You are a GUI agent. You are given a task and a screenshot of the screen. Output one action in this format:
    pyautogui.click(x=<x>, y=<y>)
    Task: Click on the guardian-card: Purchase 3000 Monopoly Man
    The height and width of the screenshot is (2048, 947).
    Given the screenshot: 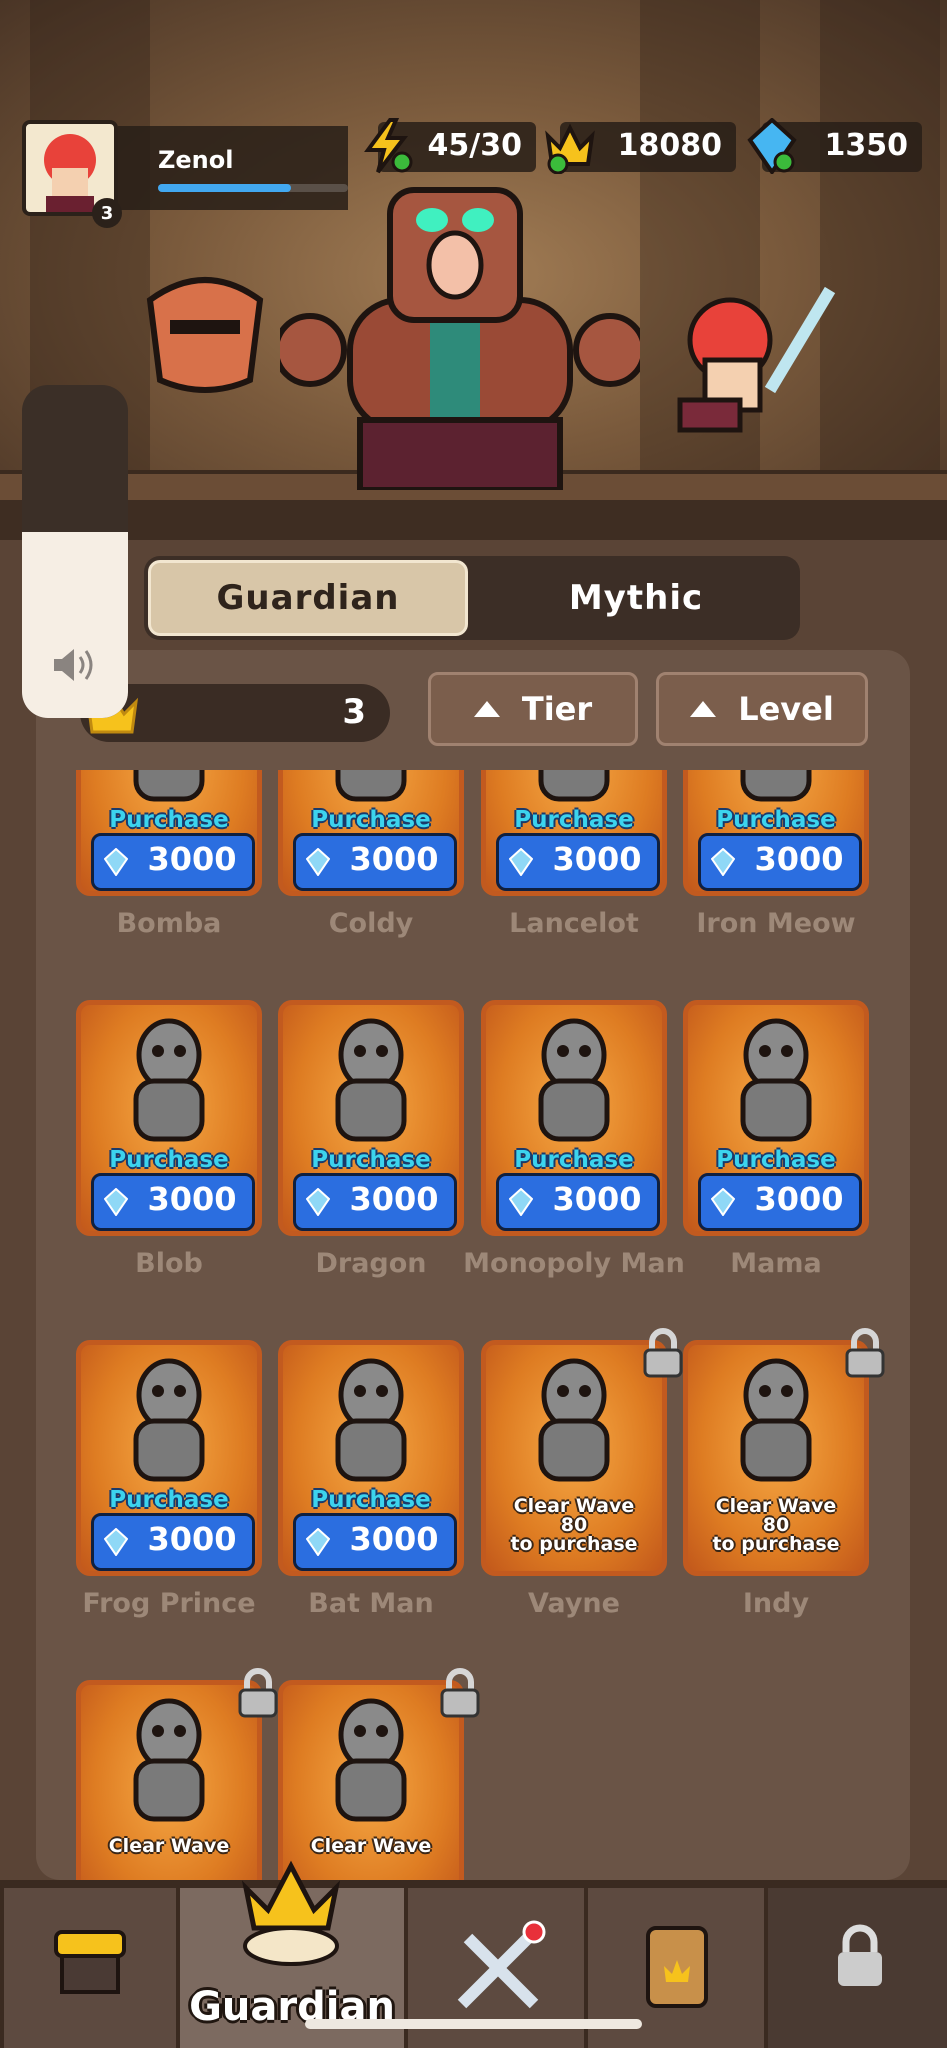 What is the action you would take?
    pyautogui.click(x=574, y=1139)
    